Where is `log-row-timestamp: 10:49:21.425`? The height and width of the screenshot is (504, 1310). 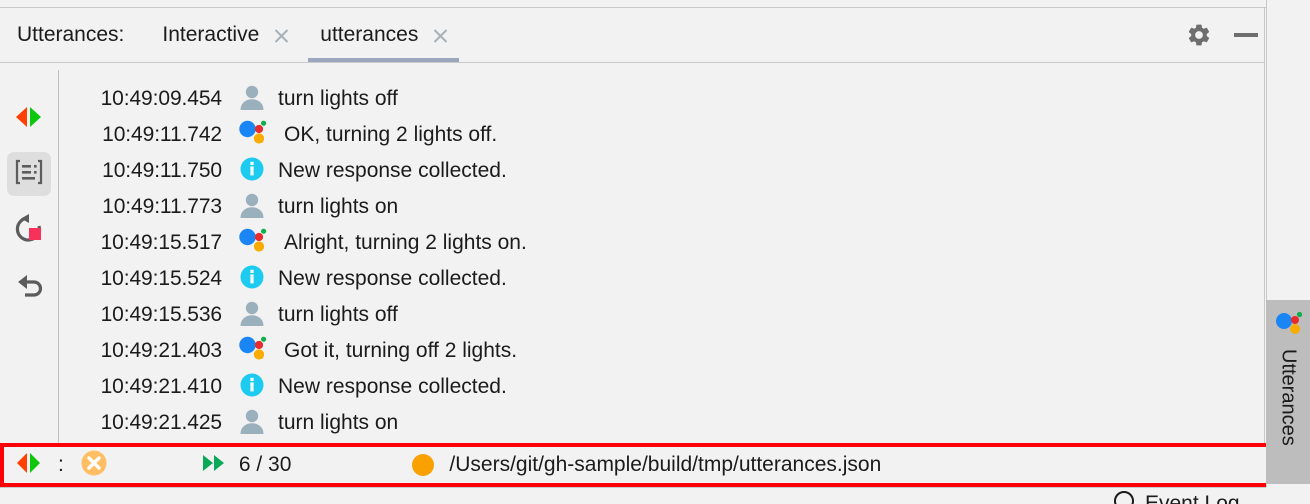 log-row-timestamp: 10:49:21.425 is located at coordinates (161, 422).